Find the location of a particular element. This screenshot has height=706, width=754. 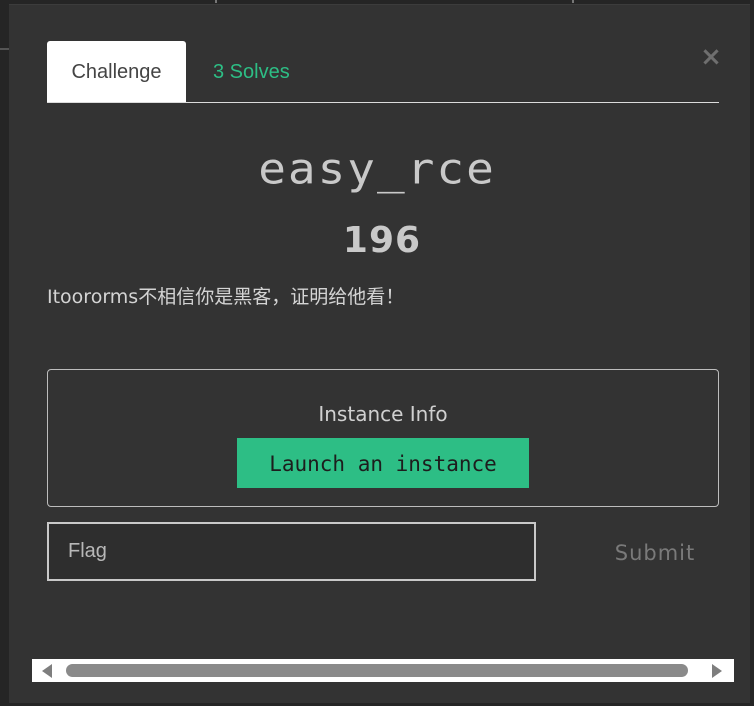

scrollbar-thumb is located at coordinates (377, 670).